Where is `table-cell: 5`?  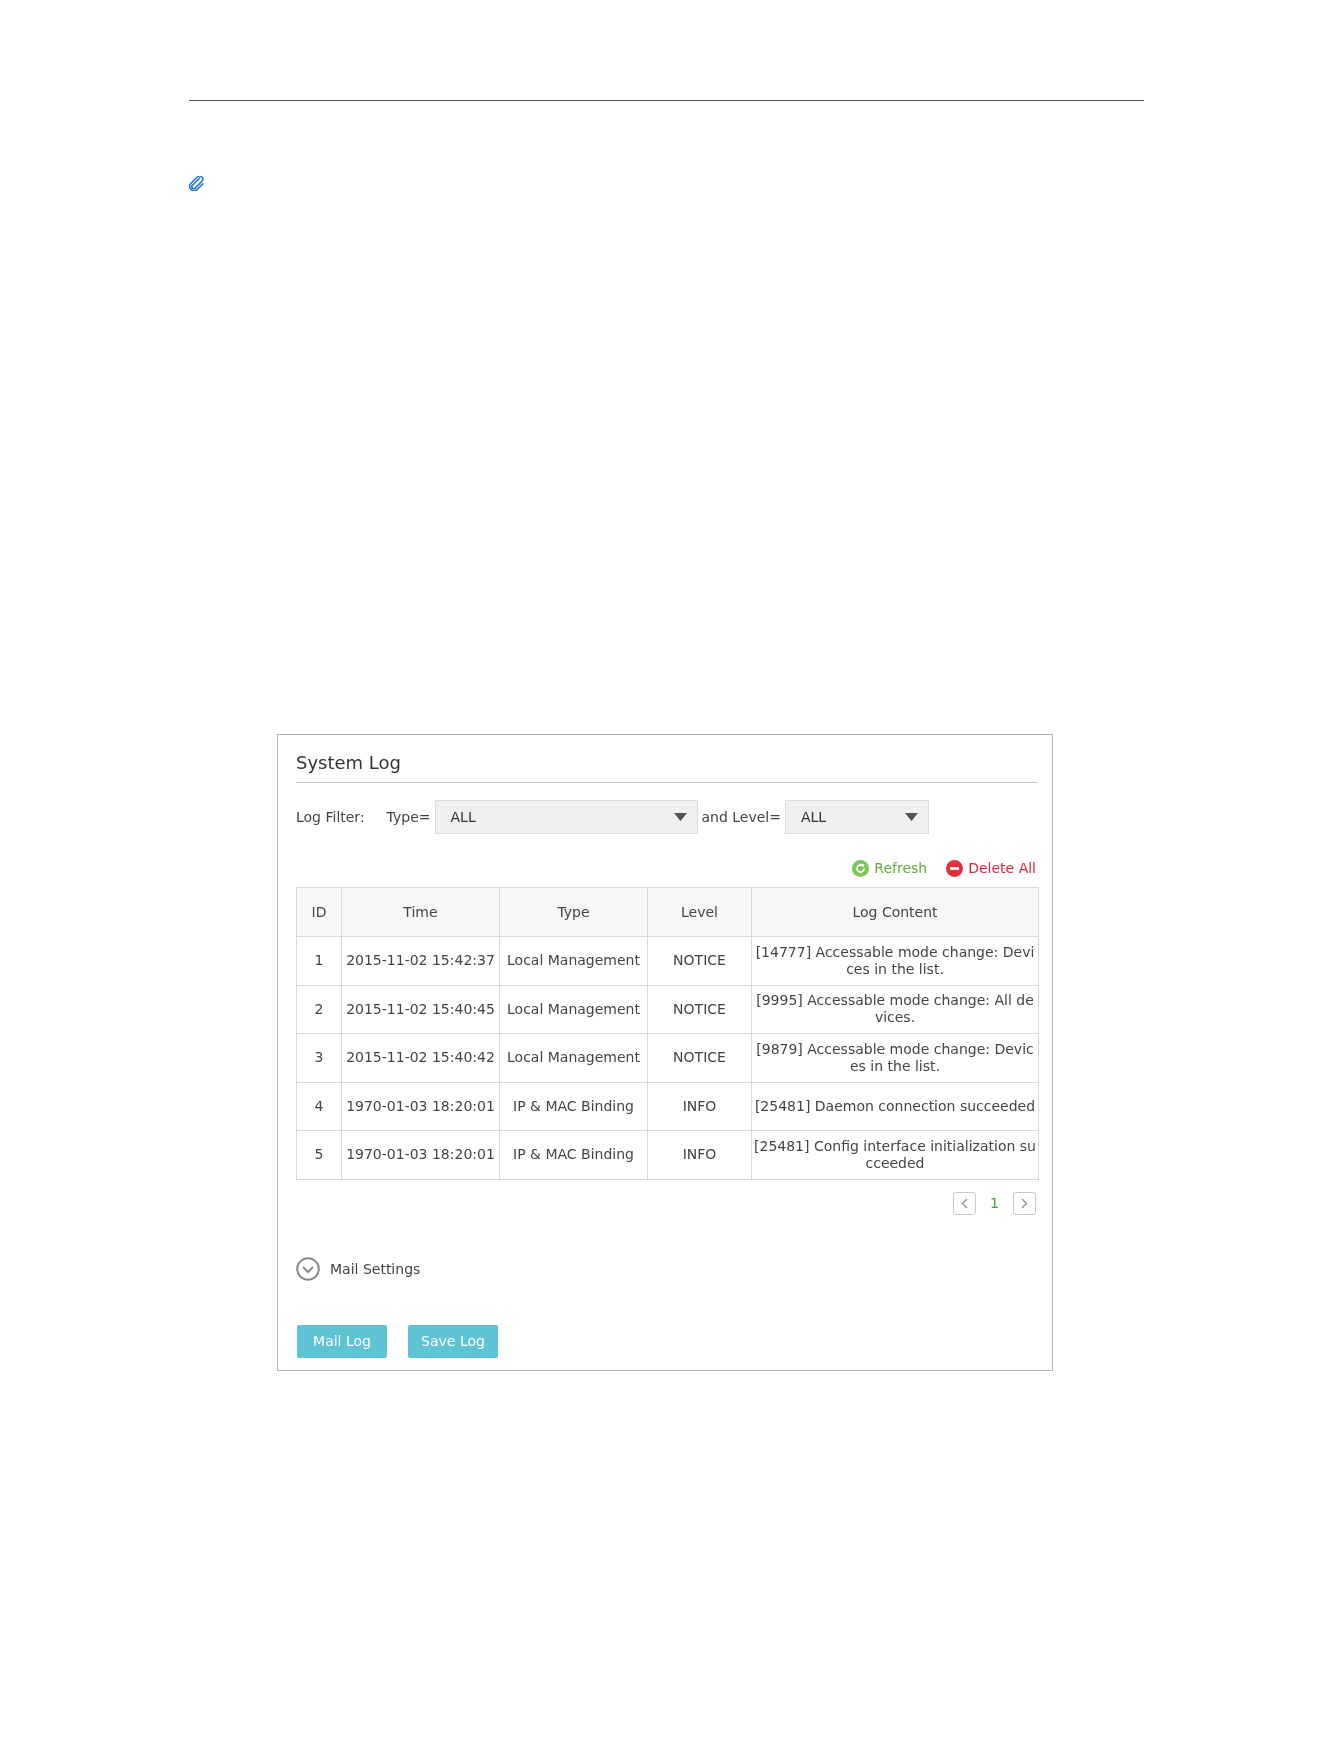 table-cell: 5 is located at coordinates (319, 1154).